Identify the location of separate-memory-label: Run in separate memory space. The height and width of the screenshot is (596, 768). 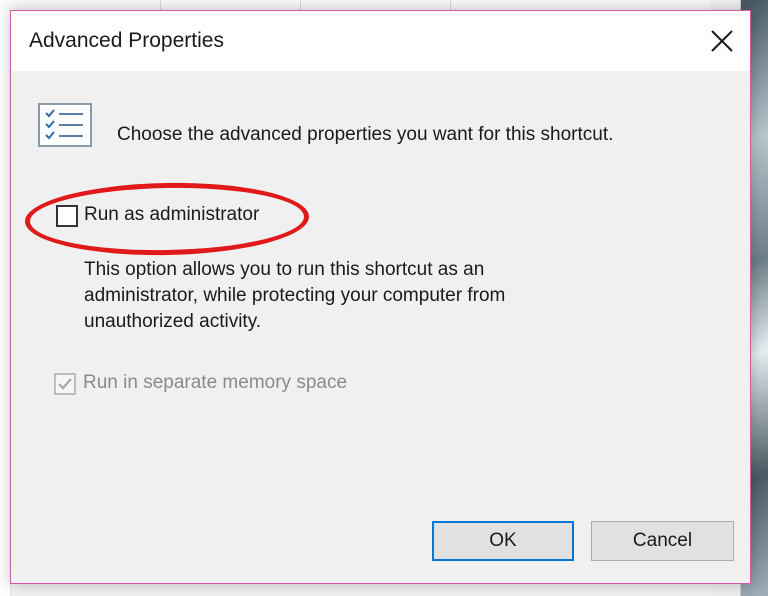
(215, 382).